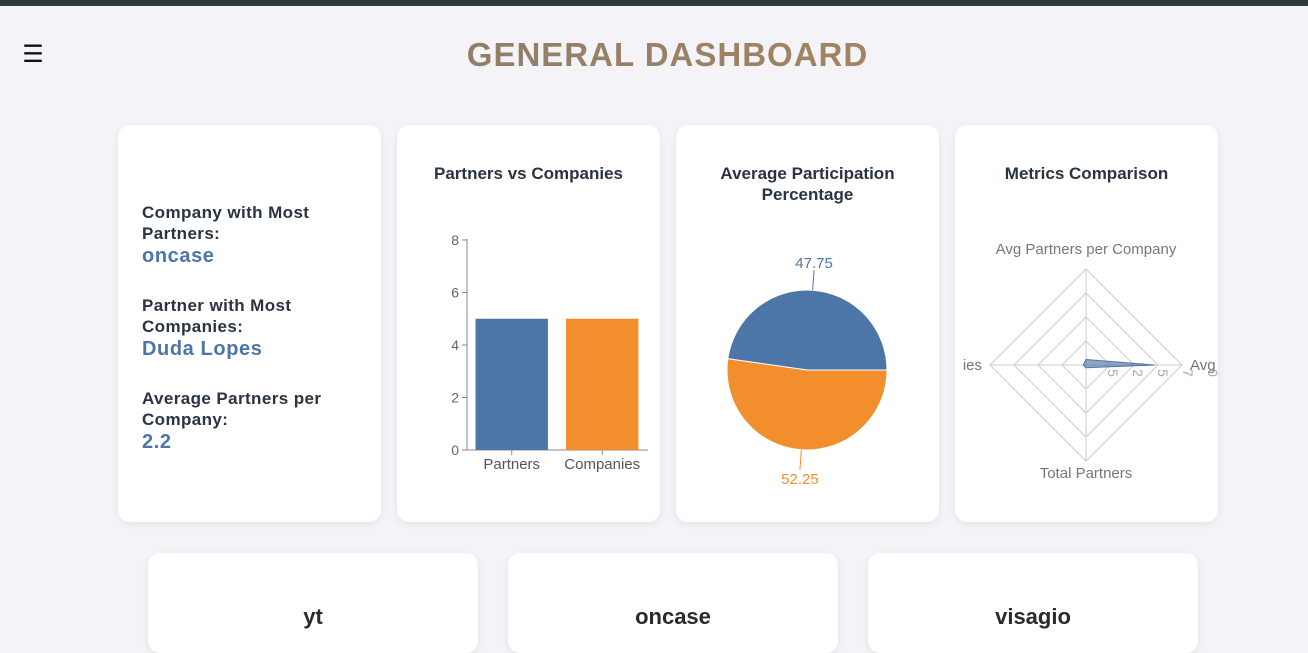  What do you see at coordinates (157, 442) in the screenshot?
I see `stat-value: 2.2` at bounding box center [157, 442].